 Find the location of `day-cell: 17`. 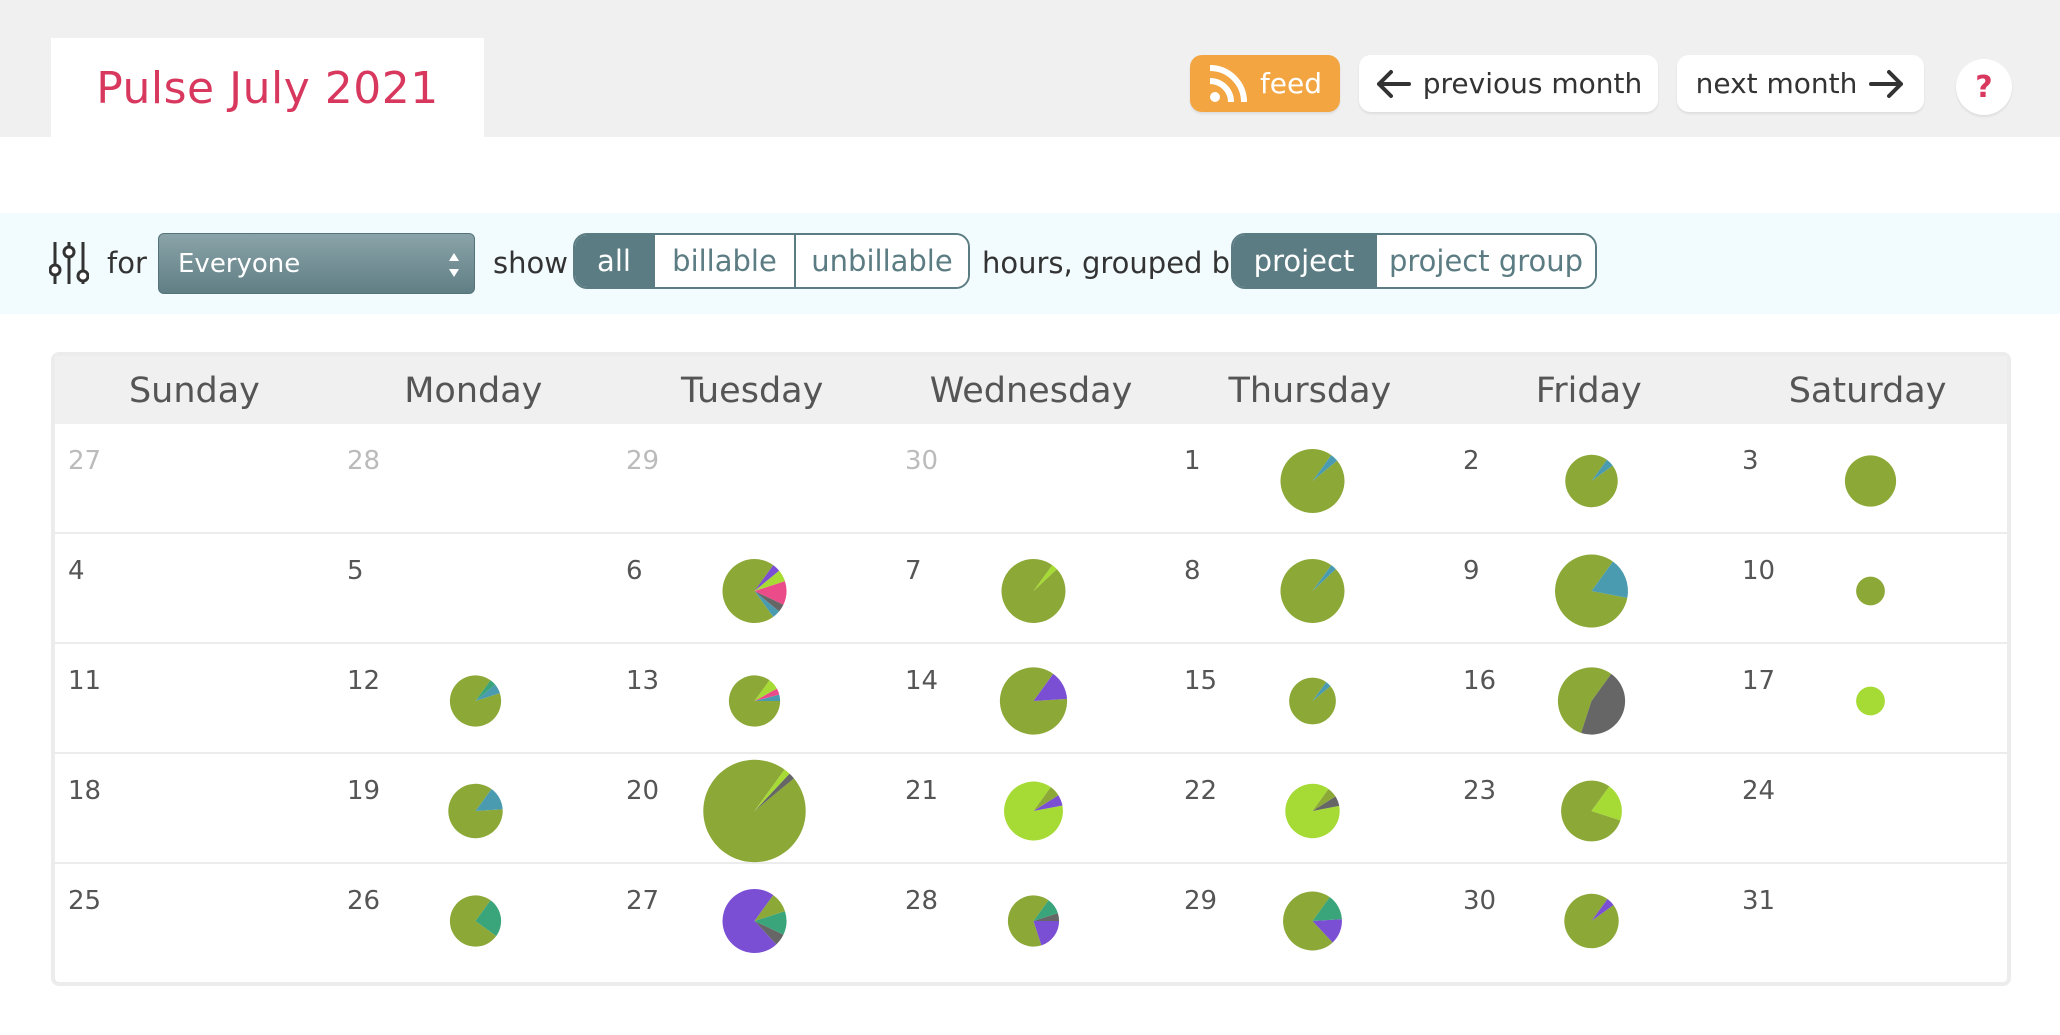

day-cell: 17 is located at coordinates (1868, 699).